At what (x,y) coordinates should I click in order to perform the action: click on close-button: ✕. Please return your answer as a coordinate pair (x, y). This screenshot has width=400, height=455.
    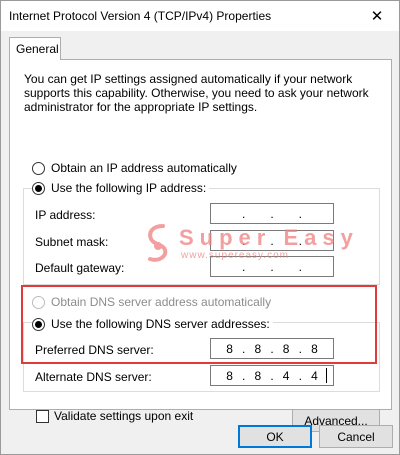
    Looking at the image, I should click on (377, 16).